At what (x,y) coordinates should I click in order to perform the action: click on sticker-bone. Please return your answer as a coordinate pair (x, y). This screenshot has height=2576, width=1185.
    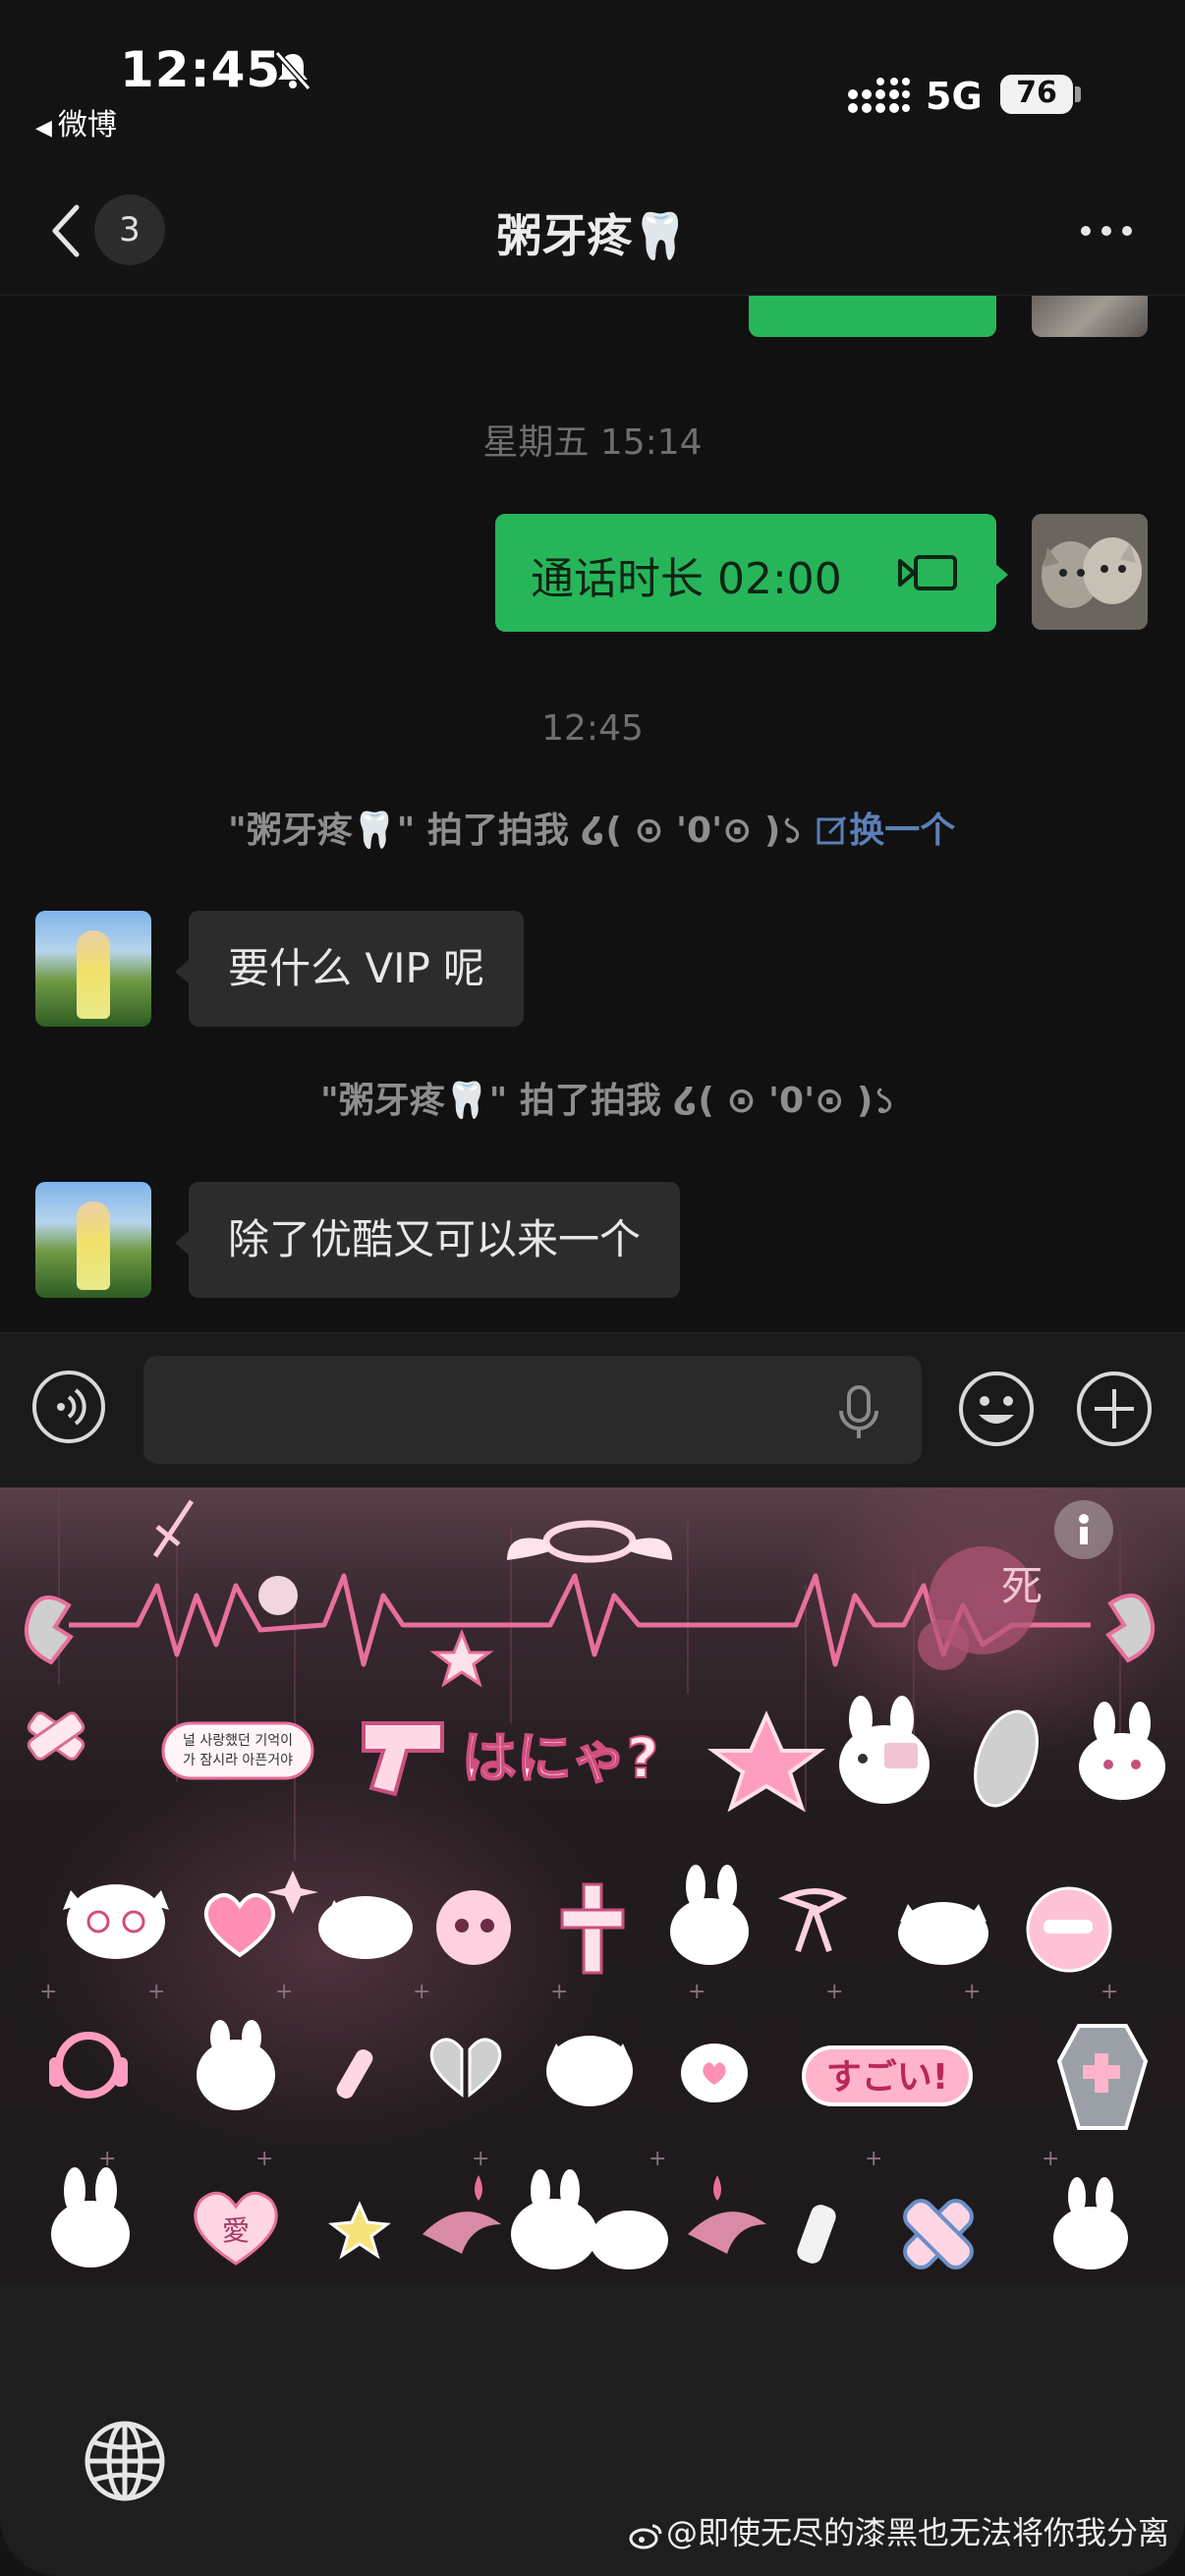
    Looking at the image, I should click on (353, 2077).